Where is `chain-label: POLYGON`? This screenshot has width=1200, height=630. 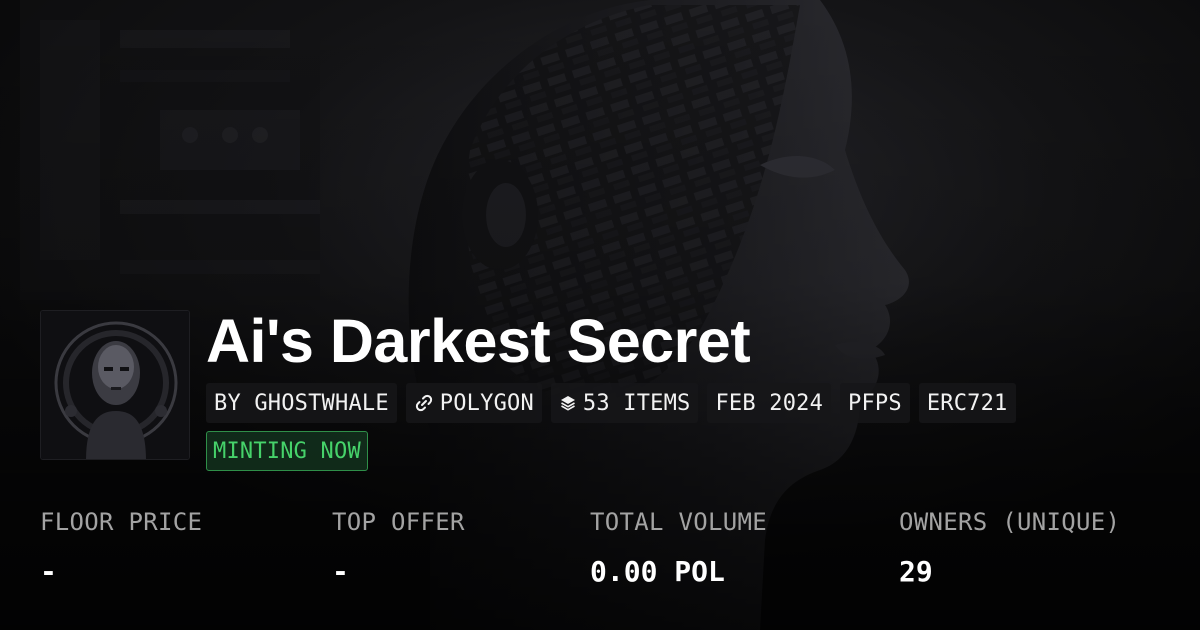 chain-label: POLYGON is located at coordinates (486, 403).